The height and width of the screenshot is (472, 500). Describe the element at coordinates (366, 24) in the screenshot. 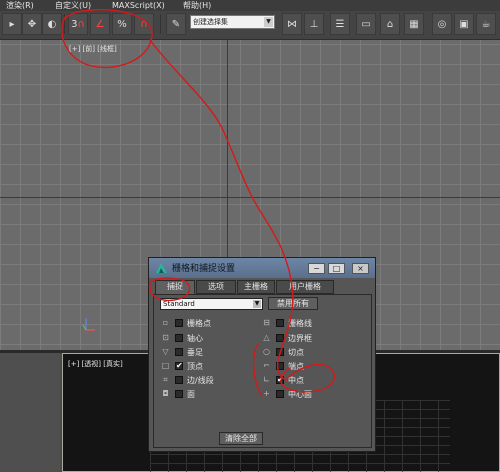

I see `graph-editor-icon: ▭` at that location.